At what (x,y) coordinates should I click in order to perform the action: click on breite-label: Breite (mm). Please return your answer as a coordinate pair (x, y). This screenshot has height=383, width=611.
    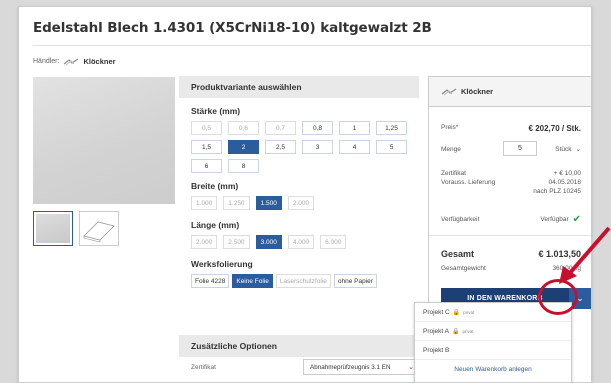
    Looking at the image, I should click on (215, 186).